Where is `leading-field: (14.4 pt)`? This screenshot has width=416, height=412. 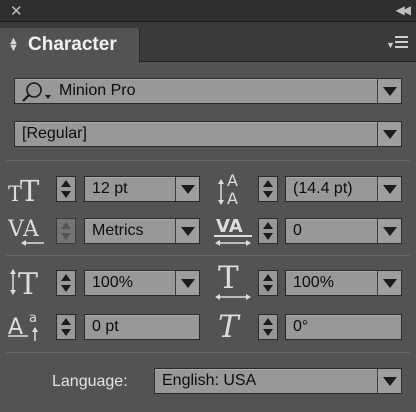 leading-field: (14.4 pt) is located at coordinates (343, 189).